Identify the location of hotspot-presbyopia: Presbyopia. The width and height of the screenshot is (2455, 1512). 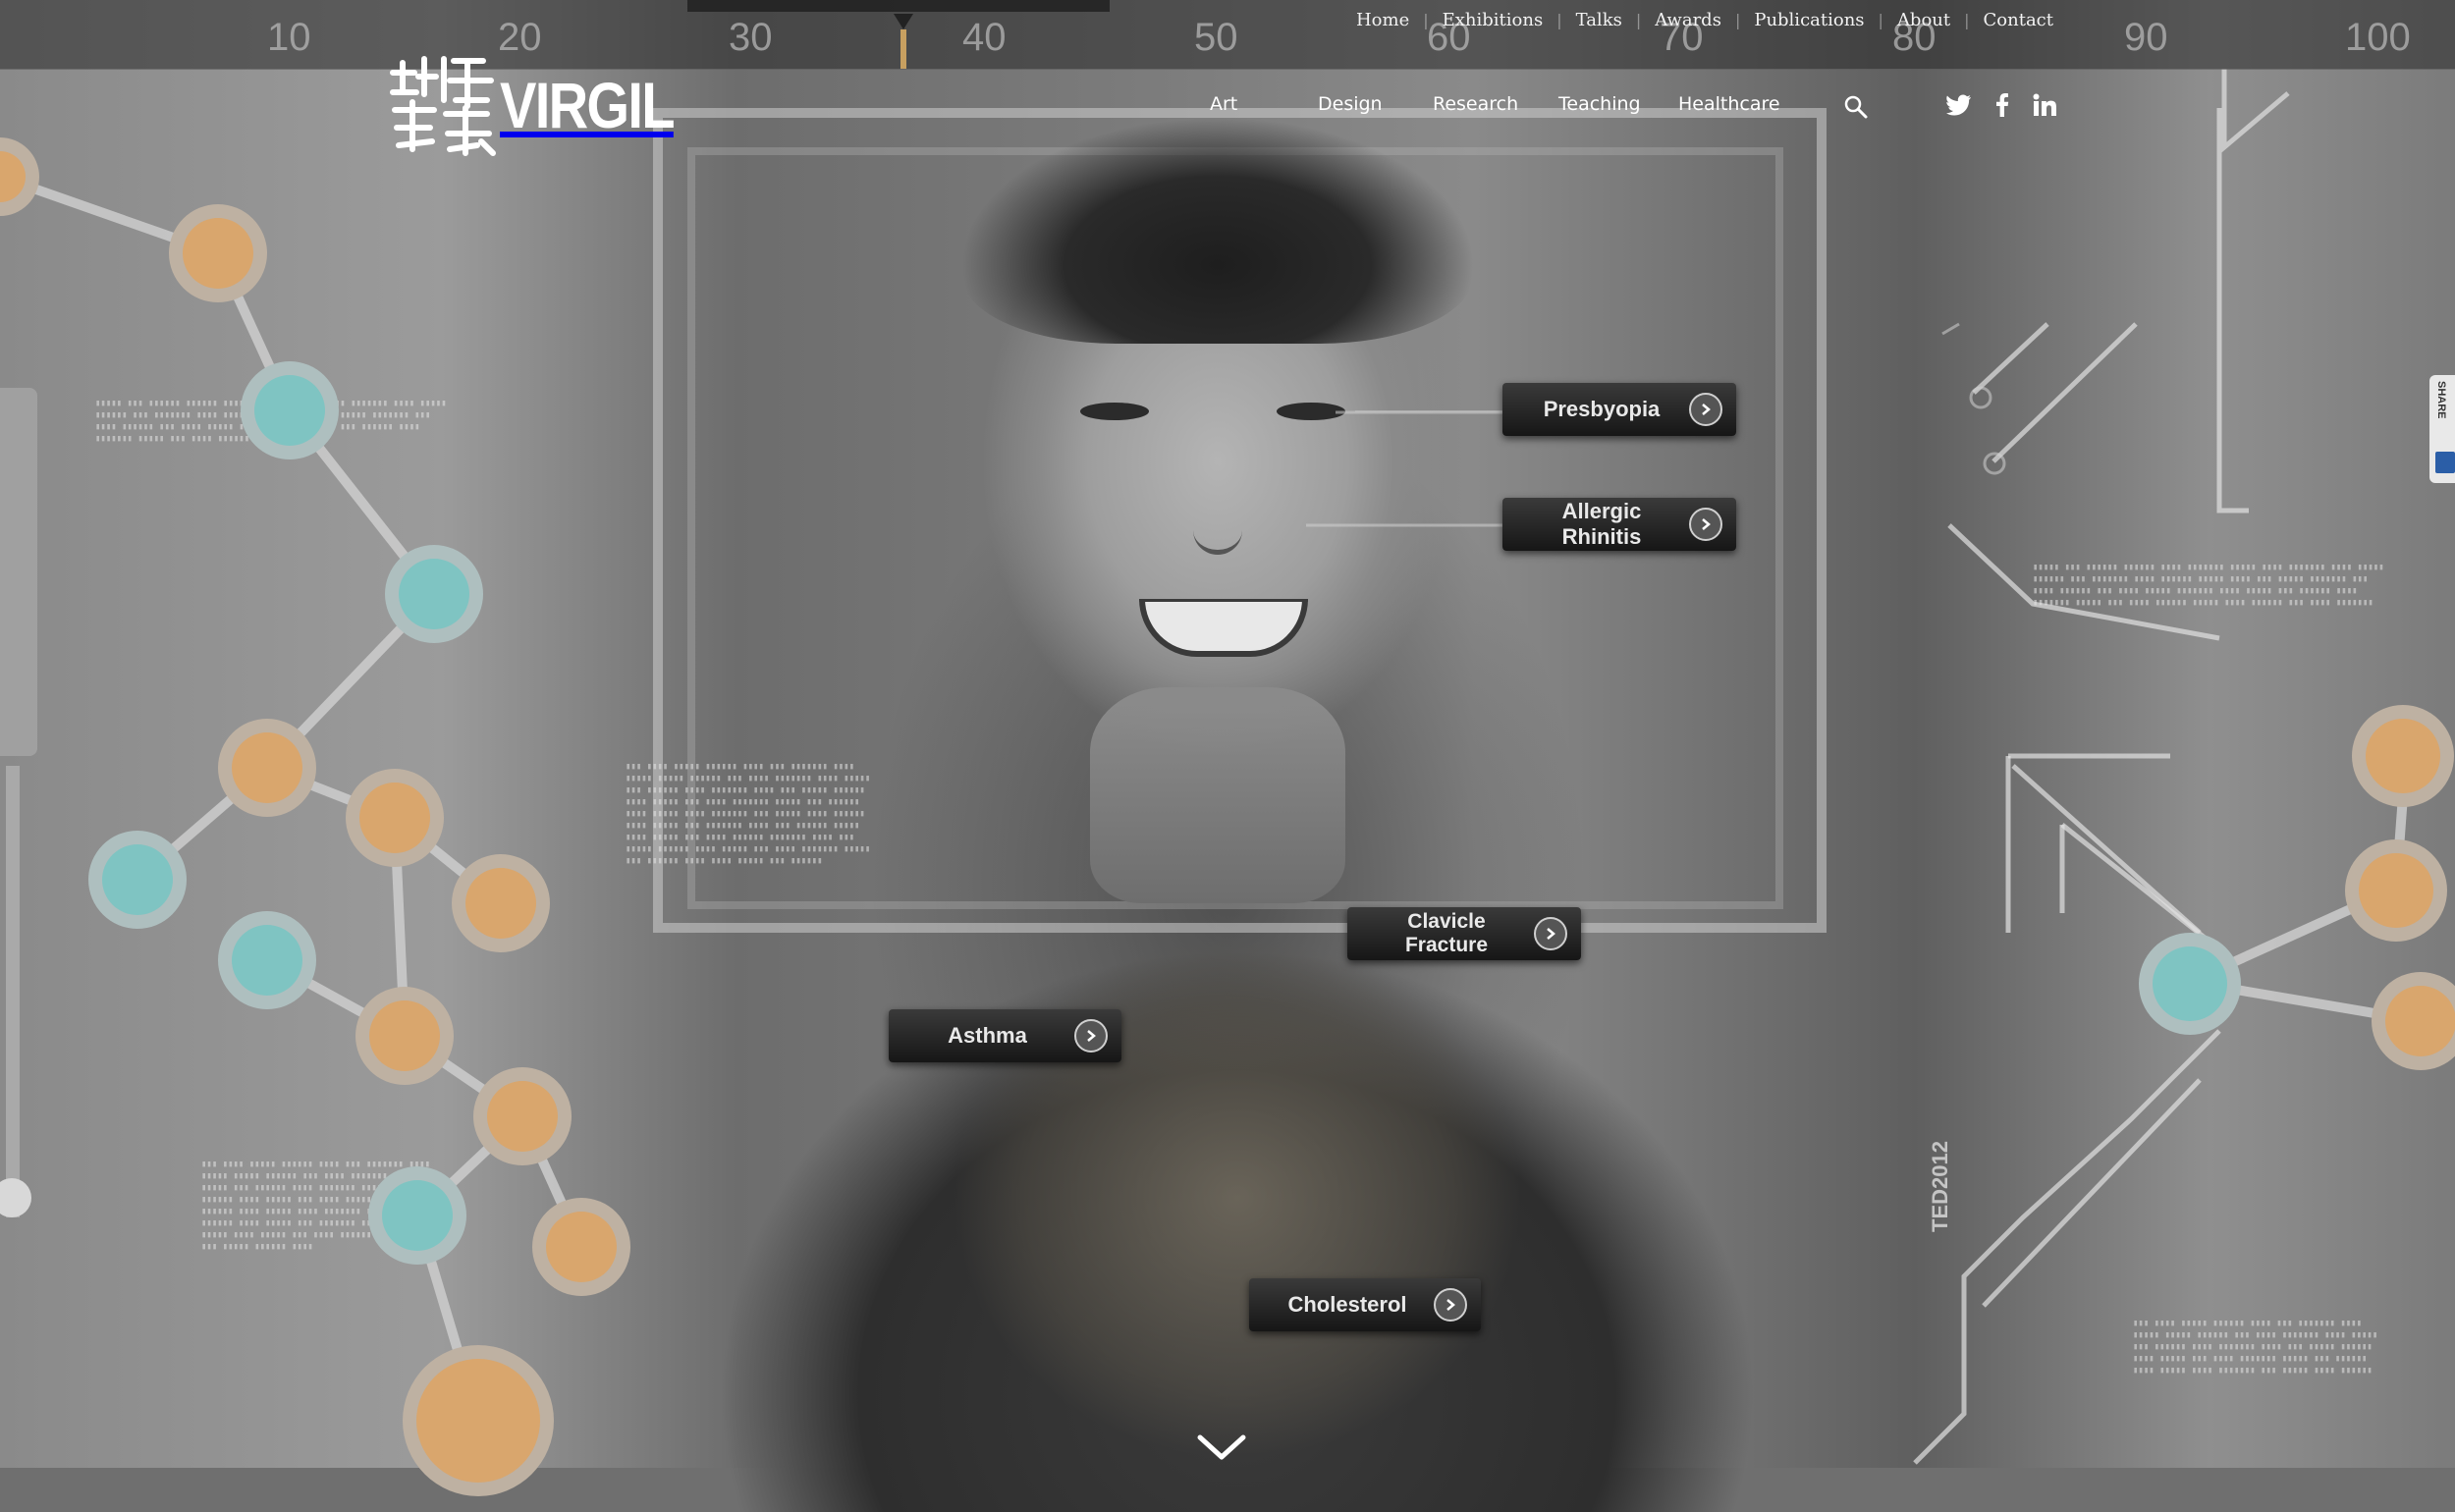
(1619, 410).